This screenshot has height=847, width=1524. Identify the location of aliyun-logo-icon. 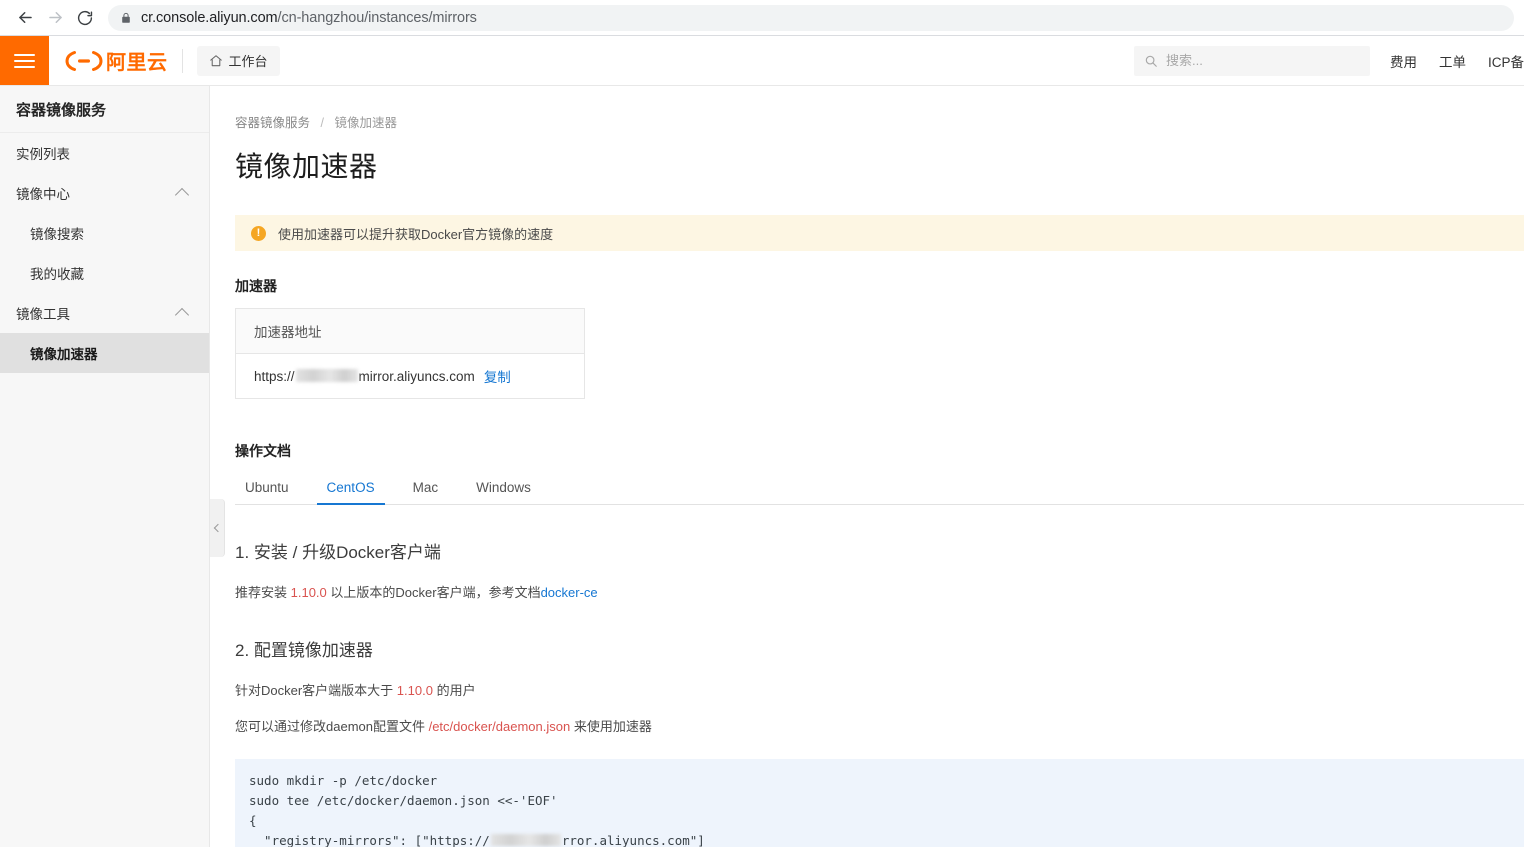
(84, 61).